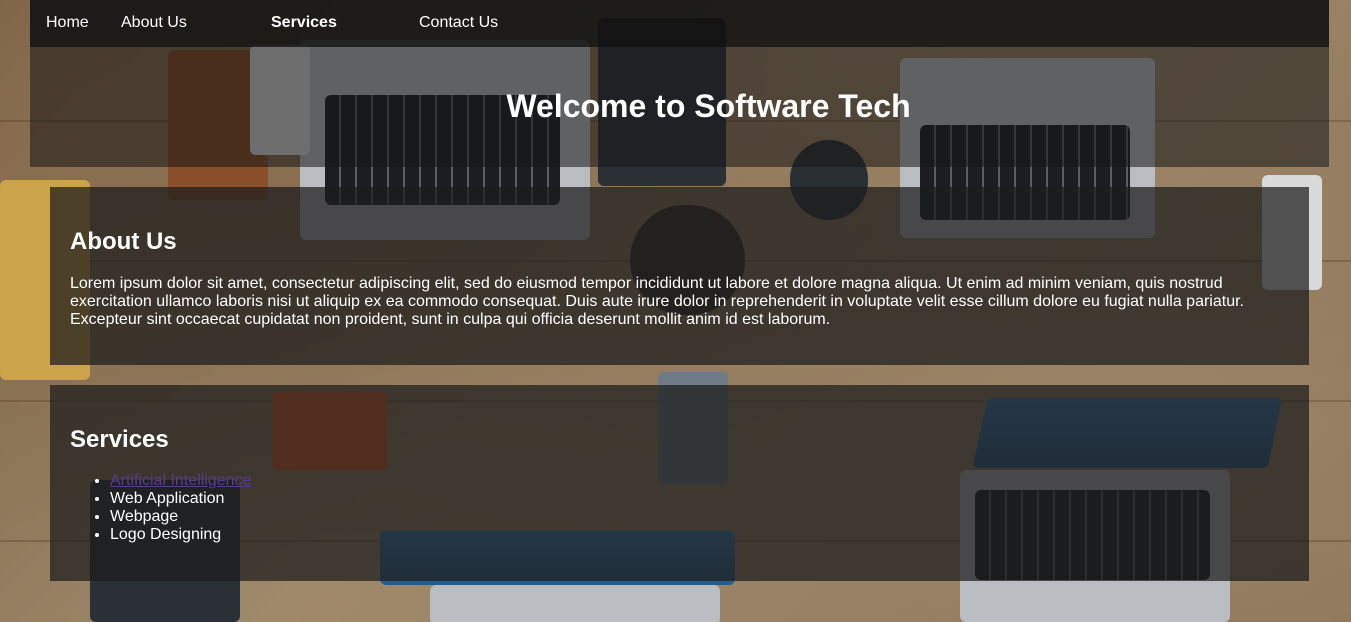  I want to click on services-list-item: Webpage, so click(180, 517).